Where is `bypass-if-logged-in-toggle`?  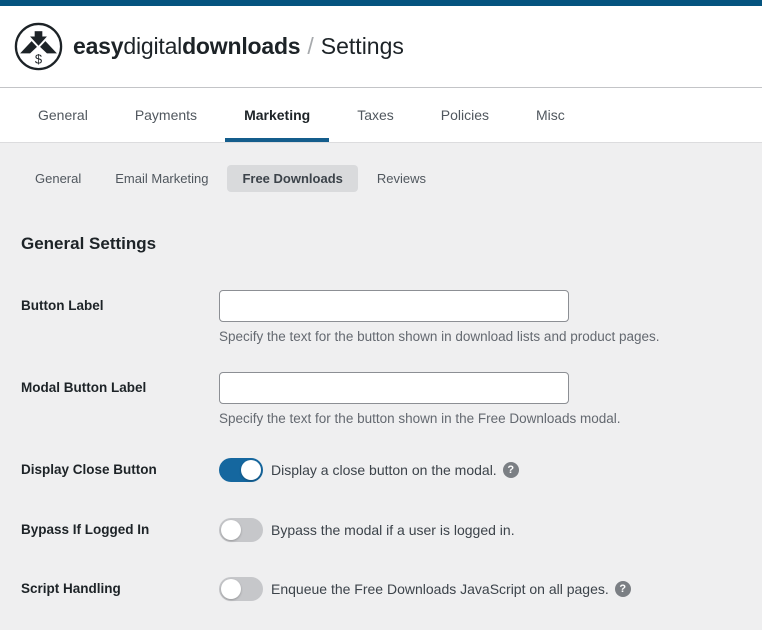
bypass-if-logged-in-toggle is located at coordinates (241, 530).